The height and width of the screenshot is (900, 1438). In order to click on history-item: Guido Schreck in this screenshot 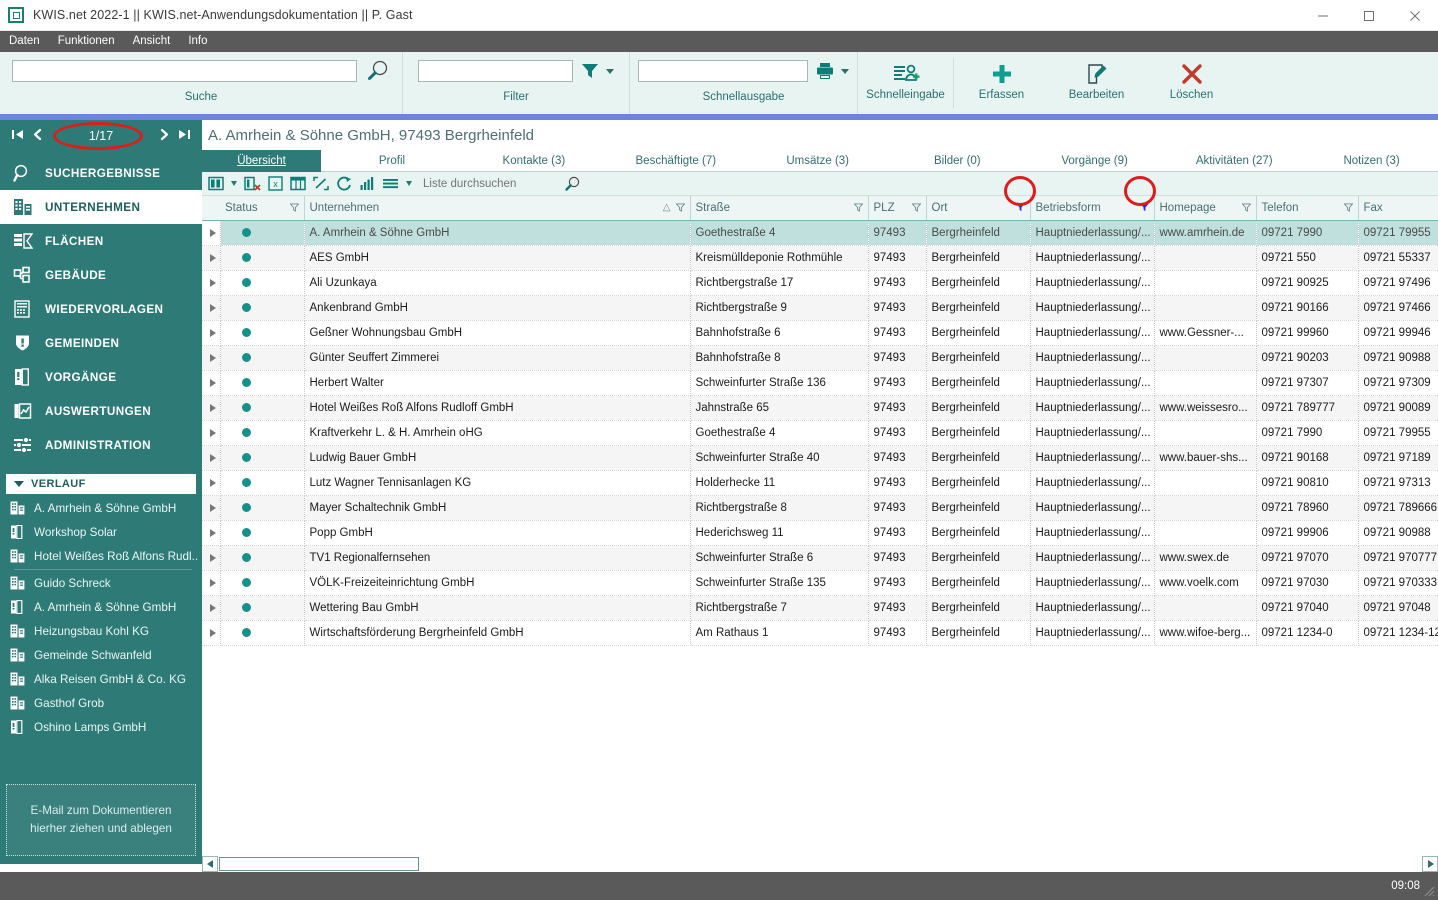, I will do `click(101, 583)`.